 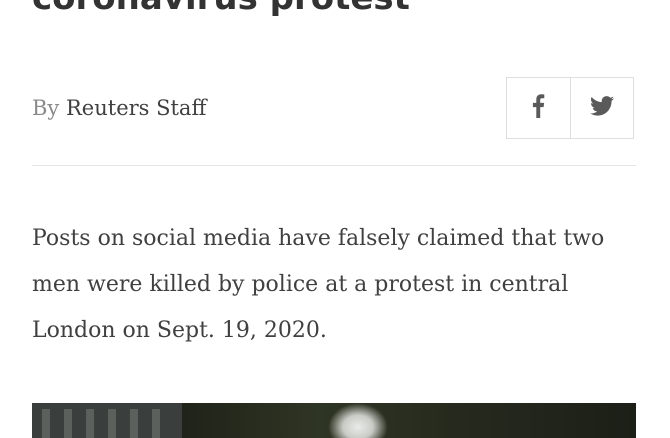 I want to click on twitter-share-button, so click(x=601, y=108).